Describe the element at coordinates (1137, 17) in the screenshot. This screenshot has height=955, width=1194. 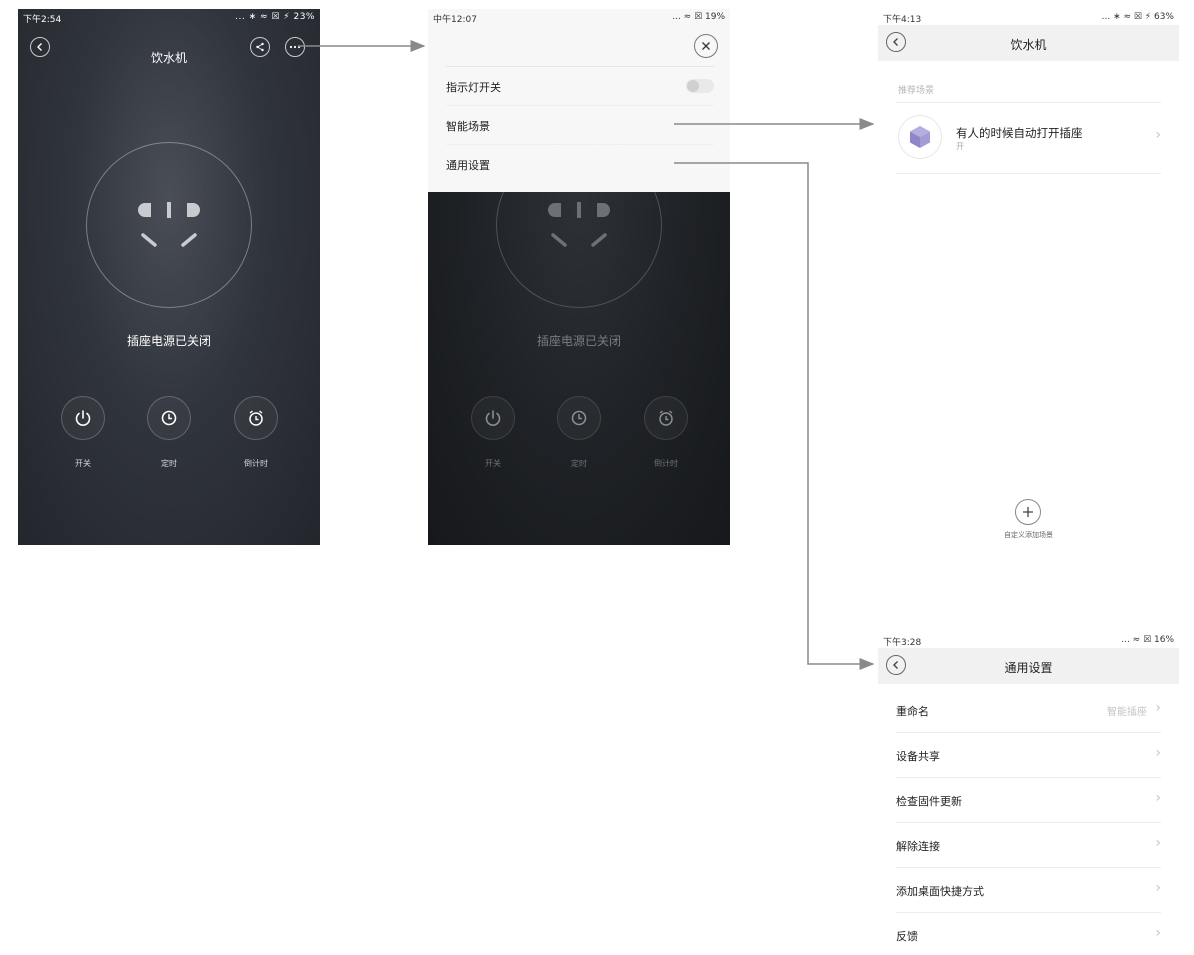
I see `status-icons: ... ∗ ≈ ☒ ⚡ 63%` at that location.